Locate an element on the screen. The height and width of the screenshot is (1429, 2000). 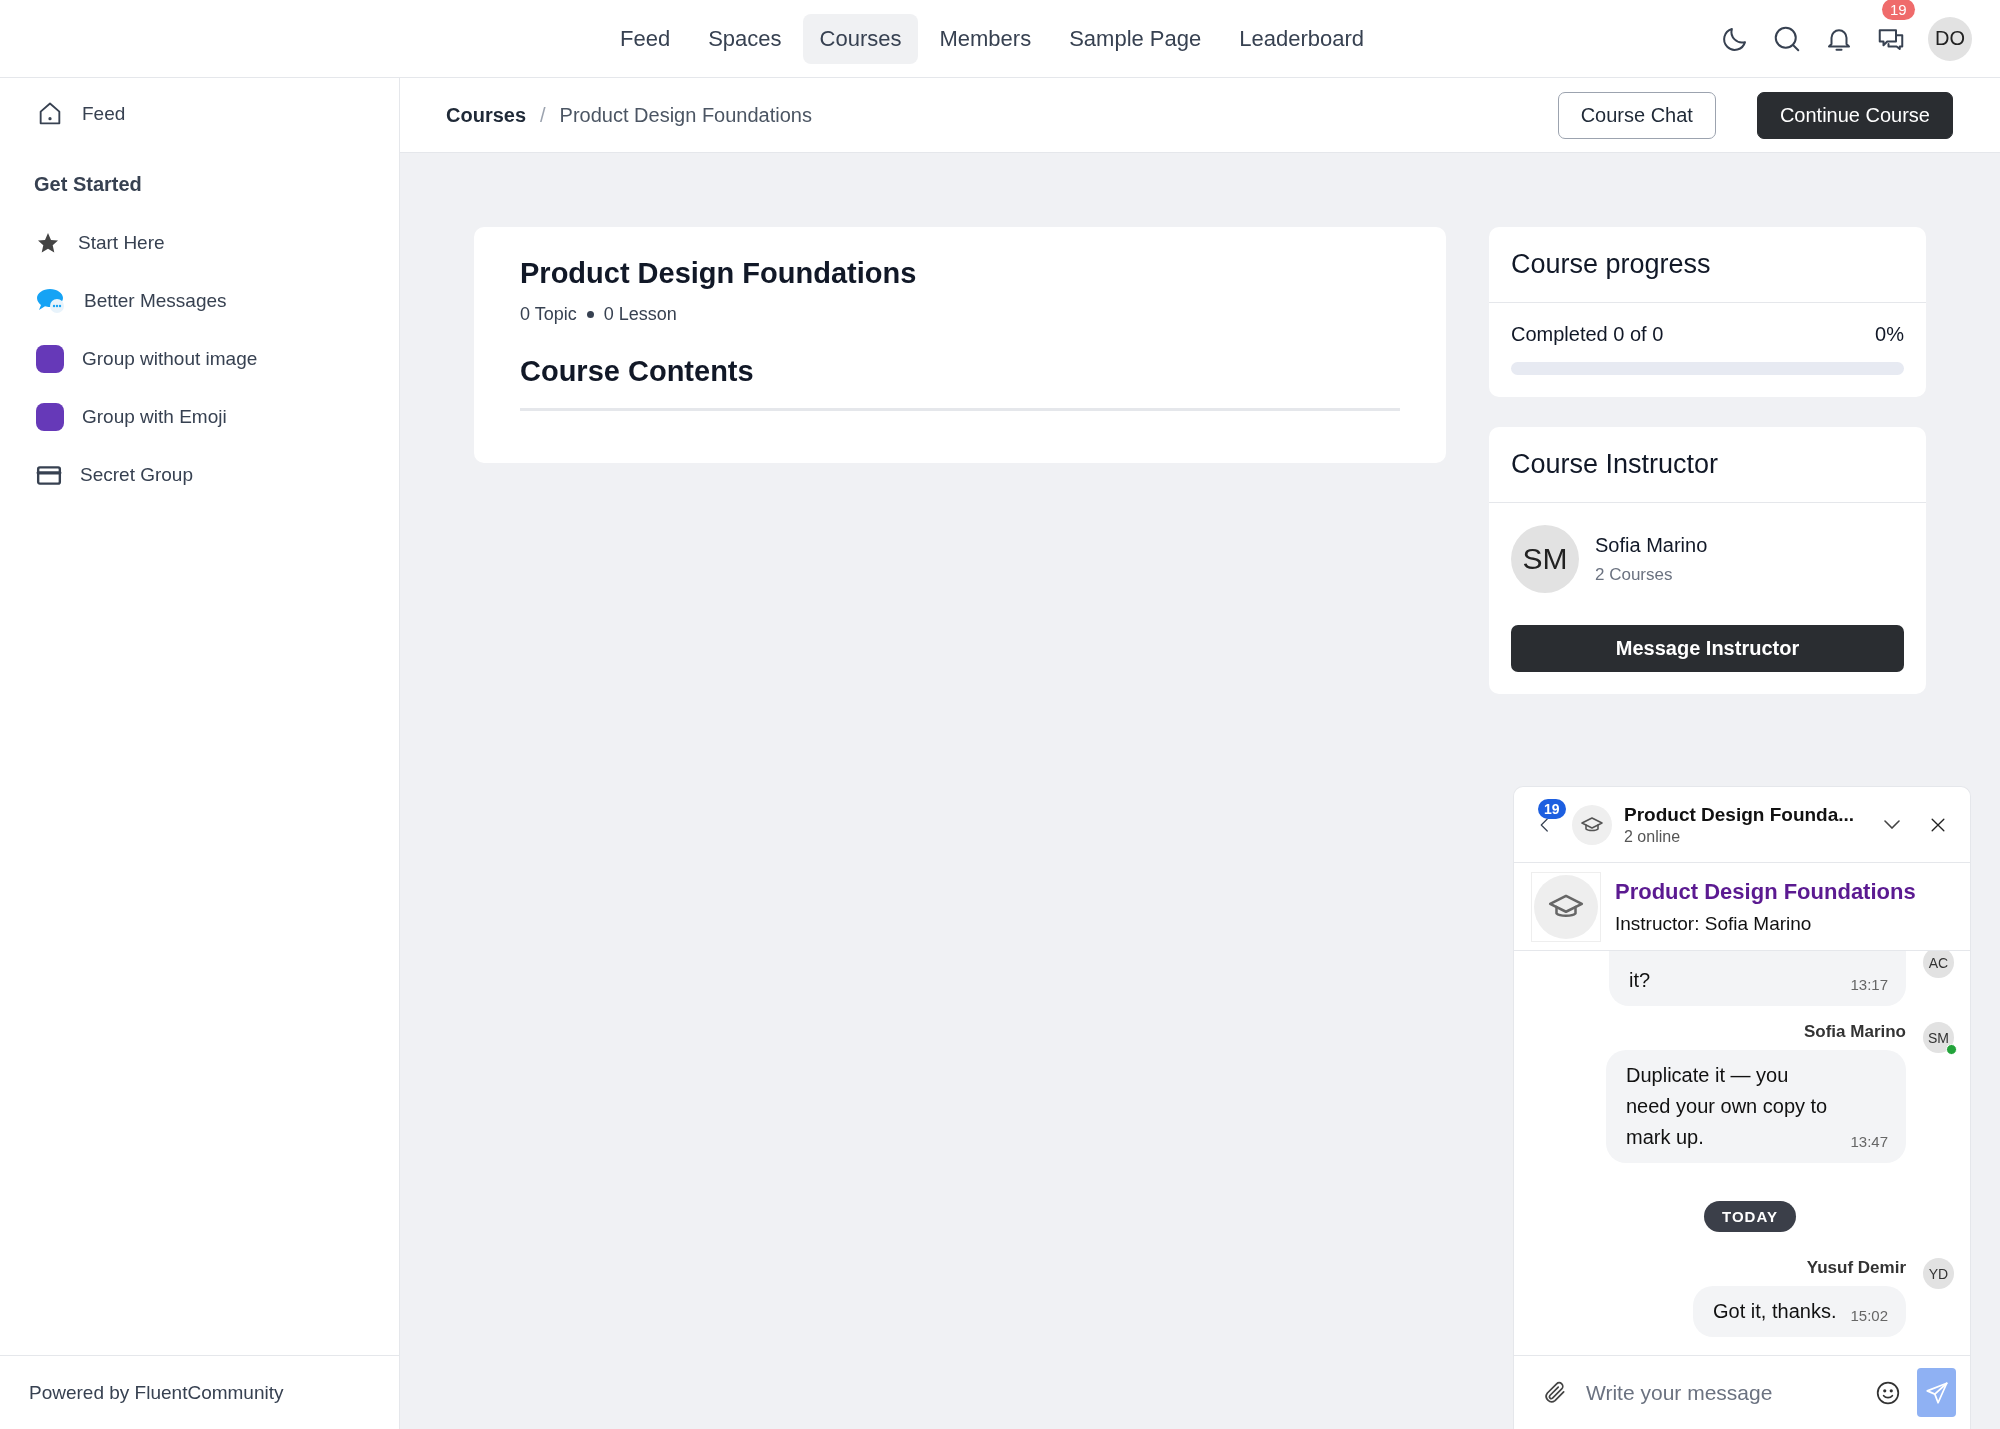
chat-bubble-icon is located at coordinates (51, 301).